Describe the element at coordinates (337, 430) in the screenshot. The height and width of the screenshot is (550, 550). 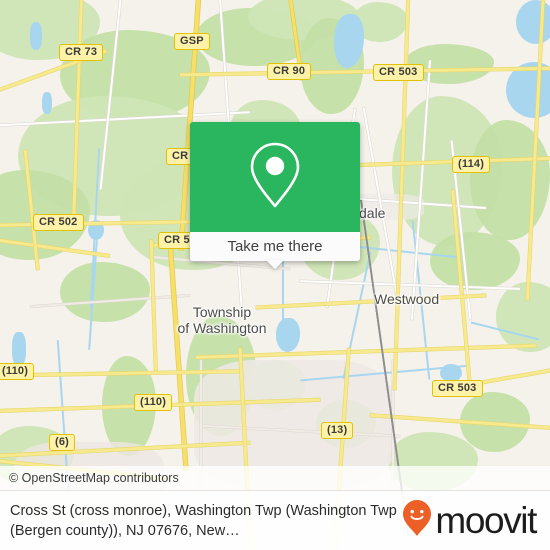
I see `road-shield: (13)` at that location.